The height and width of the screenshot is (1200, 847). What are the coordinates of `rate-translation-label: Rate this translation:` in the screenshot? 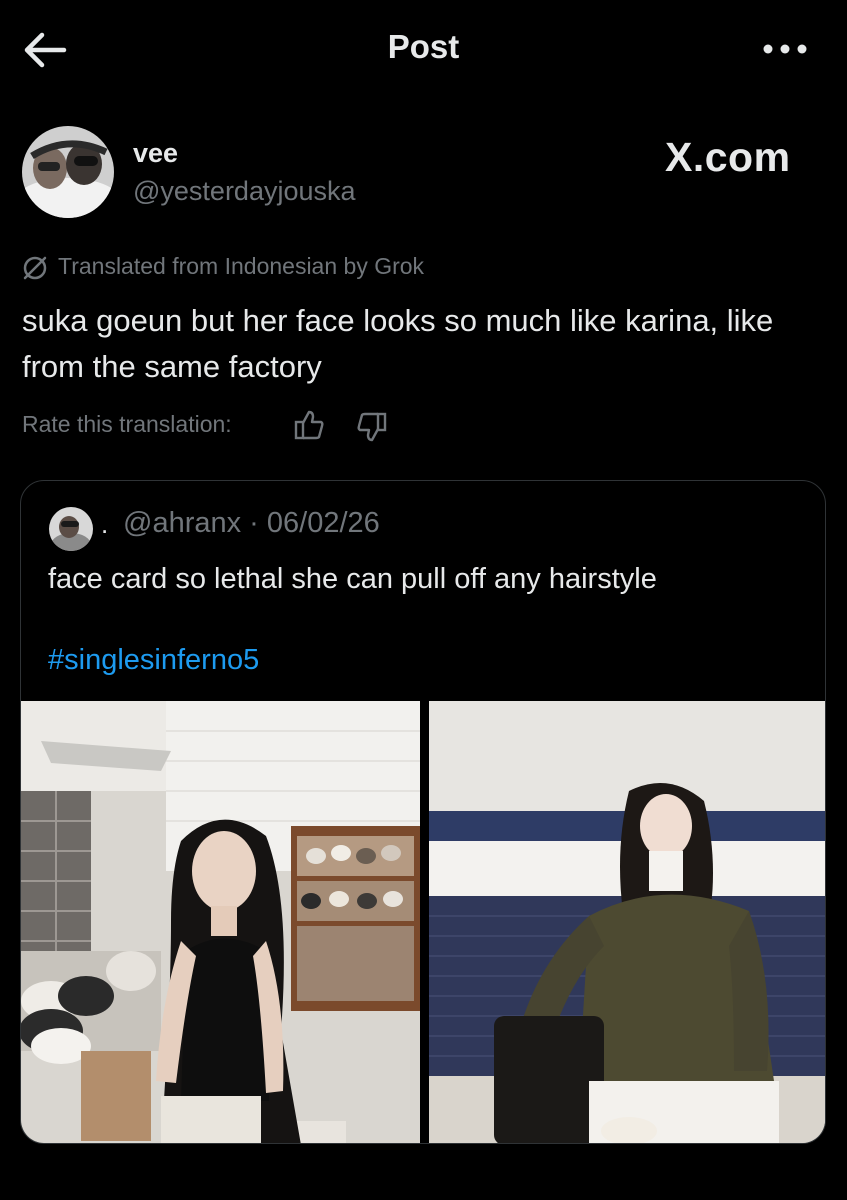 It's located at (127, 424).